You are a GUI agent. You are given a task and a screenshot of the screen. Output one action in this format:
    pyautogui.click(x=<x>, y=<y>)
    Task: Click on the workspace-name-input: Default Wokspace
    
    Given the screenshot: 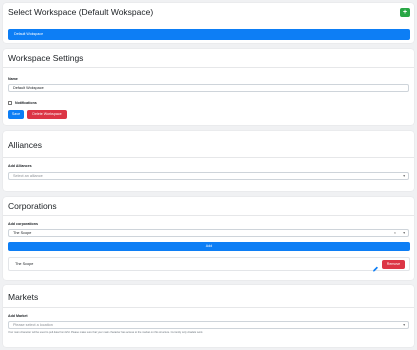 What is the action you would take?
    pyautogui.click(x=208, y=88)
    